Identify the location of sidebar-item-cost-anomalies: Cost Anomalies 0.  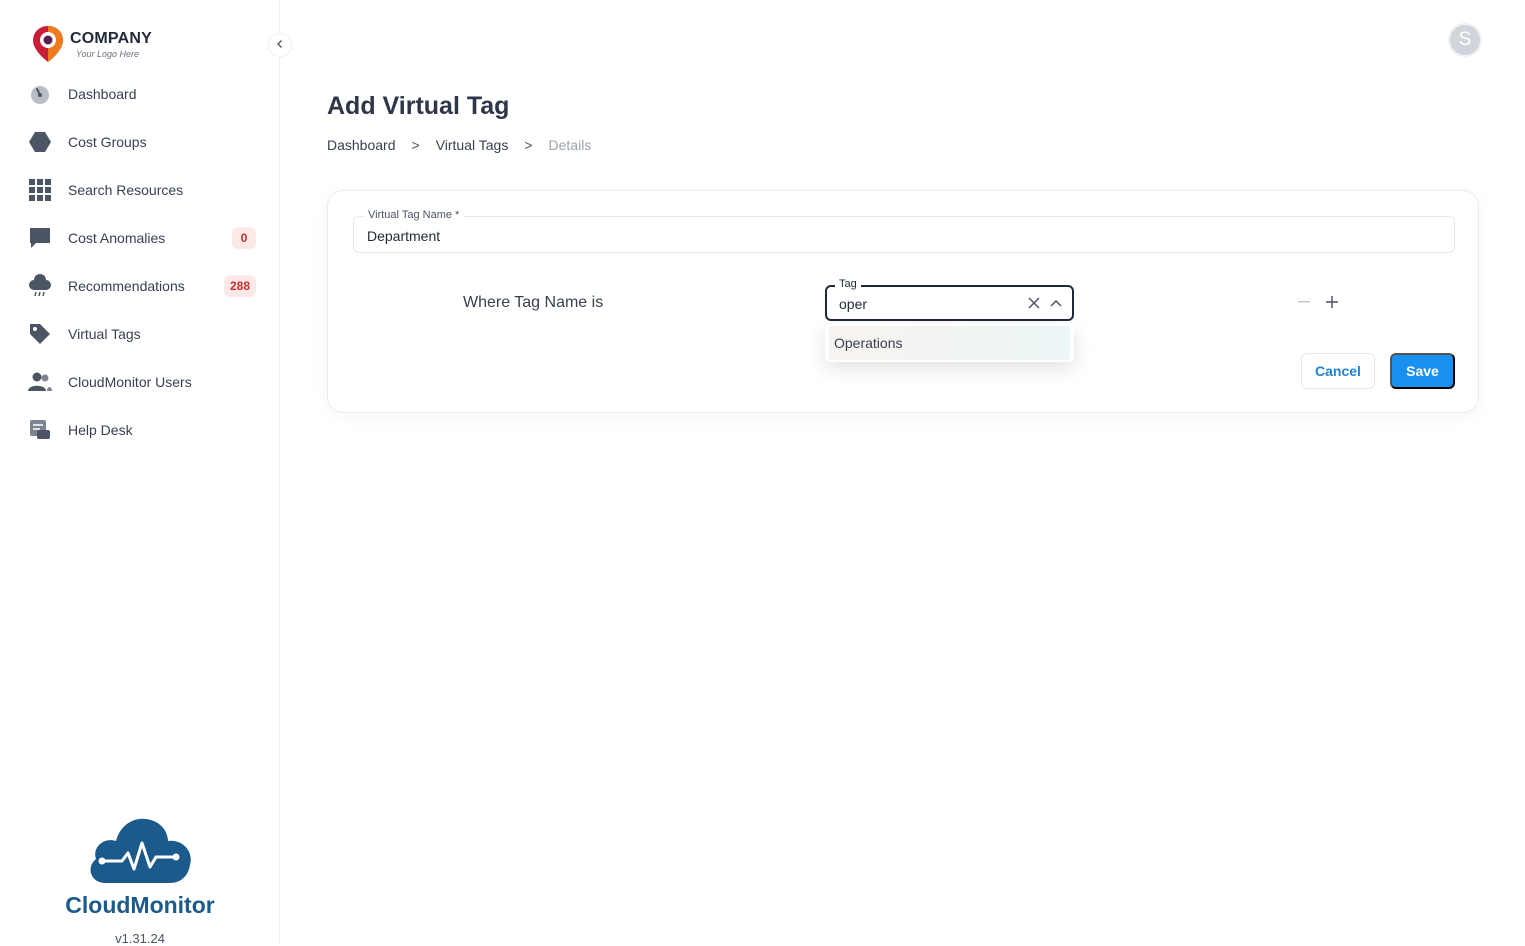
(140, 238).